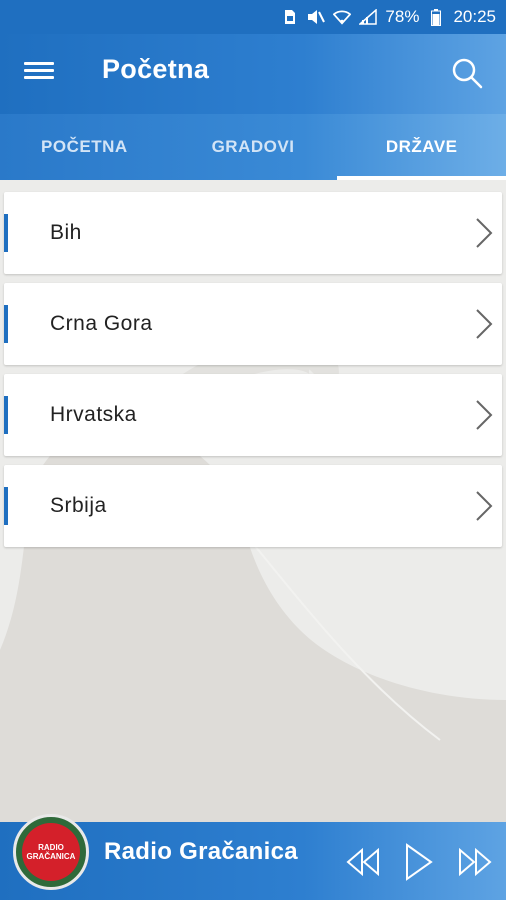 This screenshot has width=506, height=900. Describe the element at coordinates (419, 862) in the screenshot. I see `play-icon` at that location.